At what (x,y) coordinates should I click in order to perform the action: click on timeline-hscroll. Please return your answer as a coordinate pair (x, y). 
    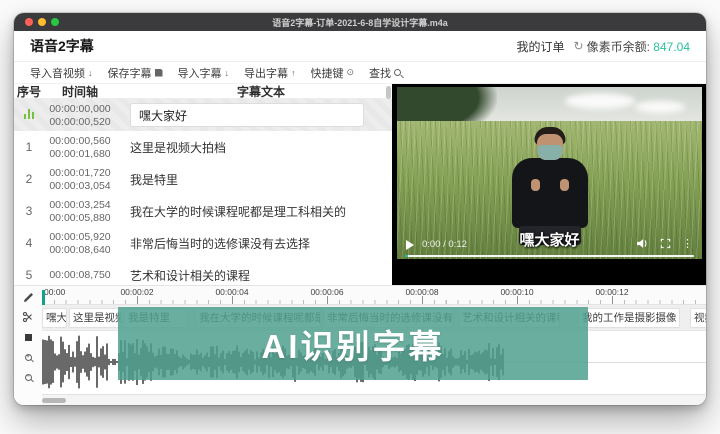
    Looking at the image, I should click on (374, 399).